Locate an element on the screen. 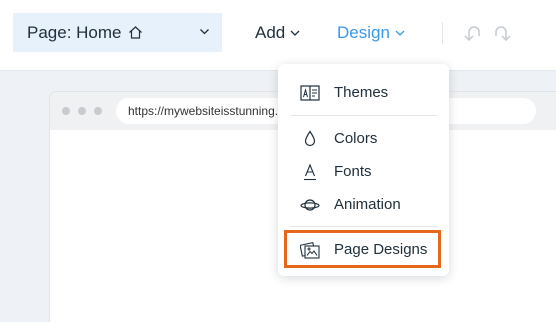 Image resolution: width=556 pixels, height=322 pixels. menu-item-label: Colors is located at coordinates (356, 138).